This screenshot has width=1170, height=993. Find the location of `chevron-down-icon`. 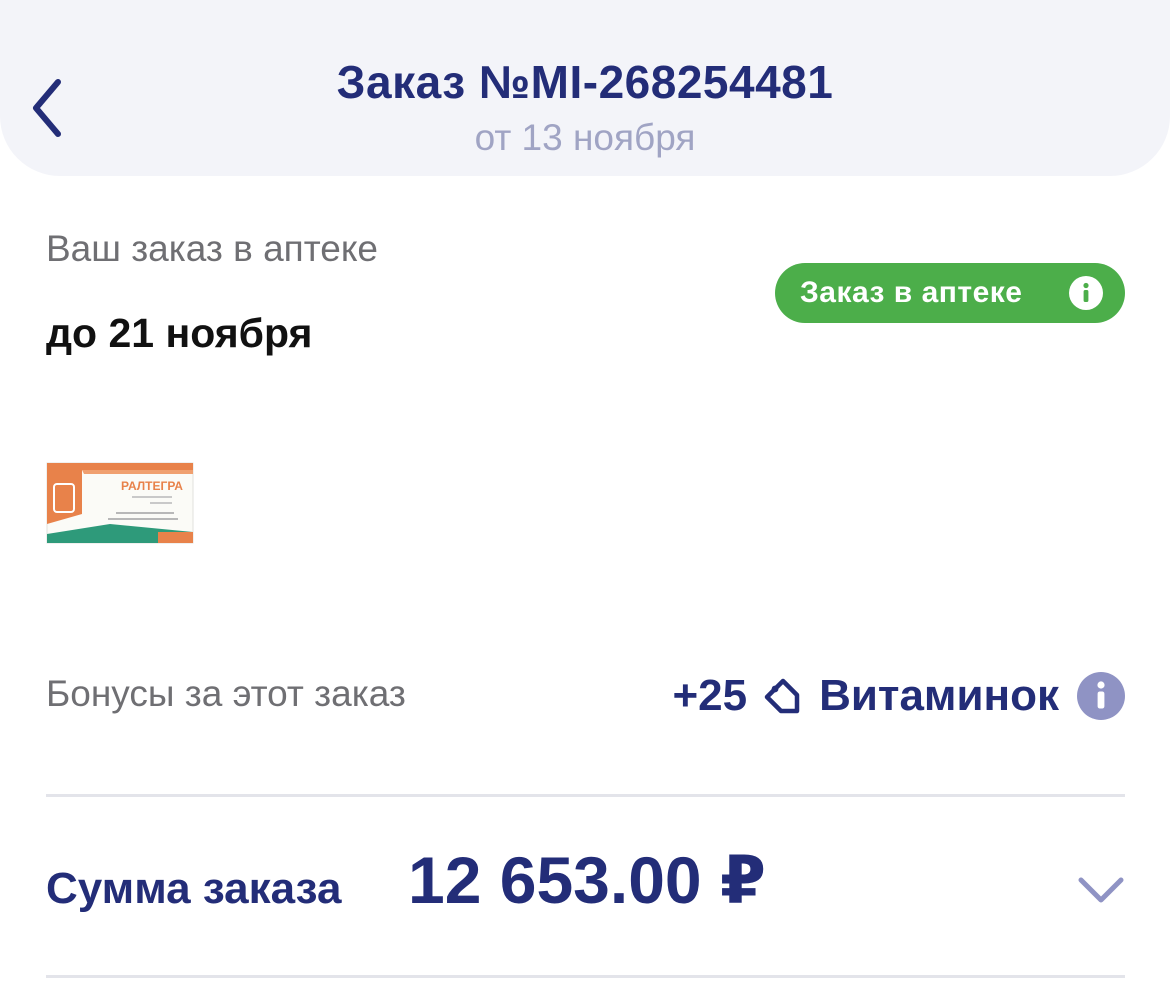

chevron-down-icon is located at coordinates (1101, 890).